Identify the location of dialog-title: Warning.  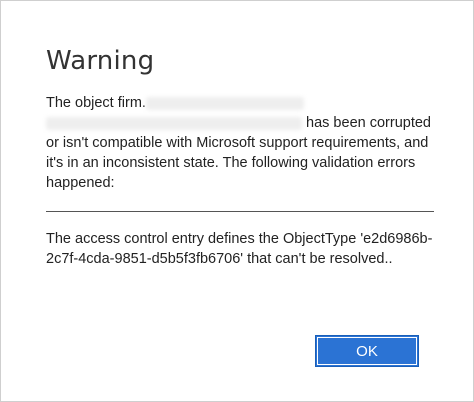
(100, 61).